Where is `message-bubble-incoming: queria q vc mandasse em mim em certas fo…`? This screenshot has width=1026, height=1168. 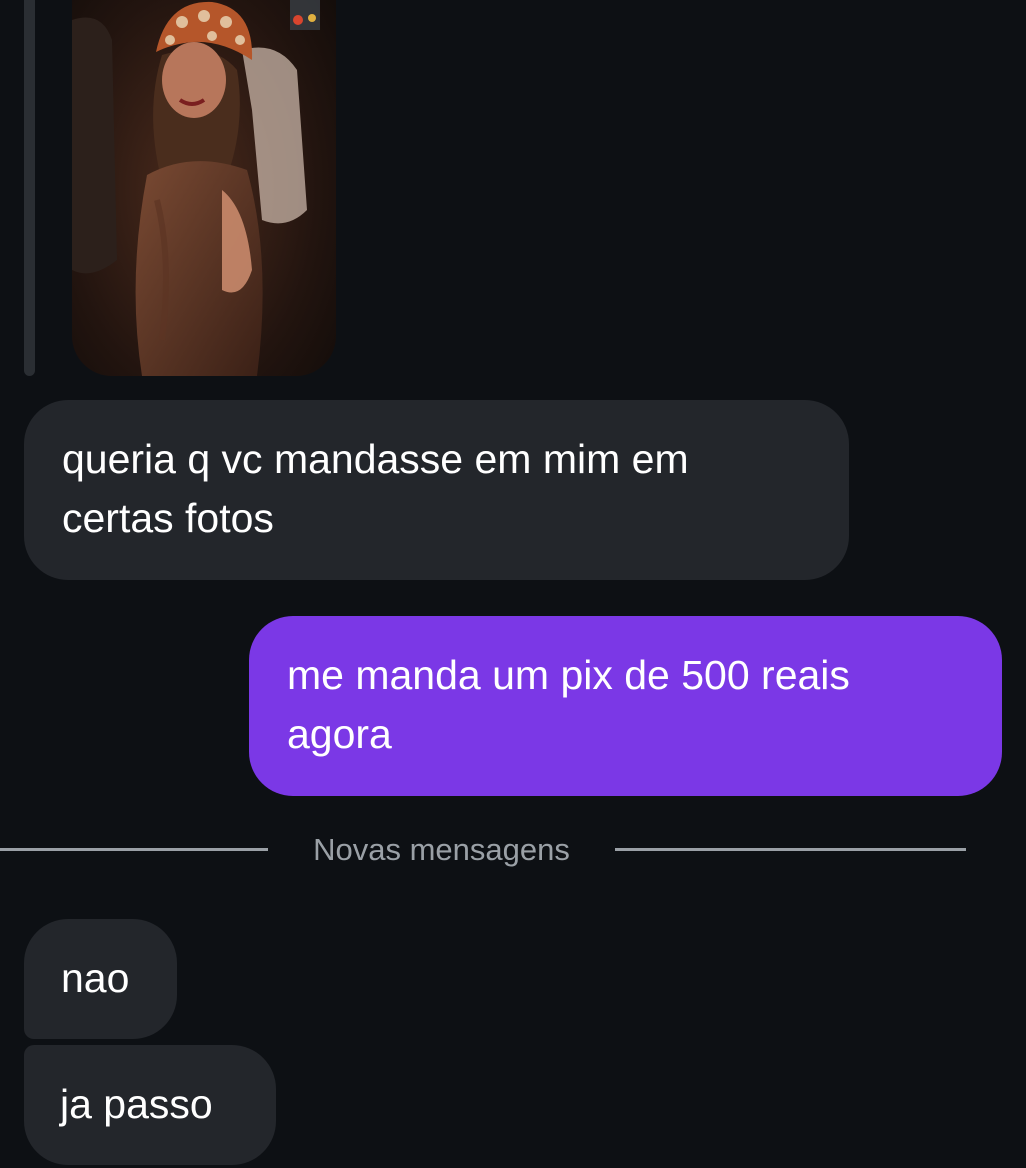
message-bubble-incoming: queria q vc mandasse em mim em certas fo… is located at coordinates (436, 490).